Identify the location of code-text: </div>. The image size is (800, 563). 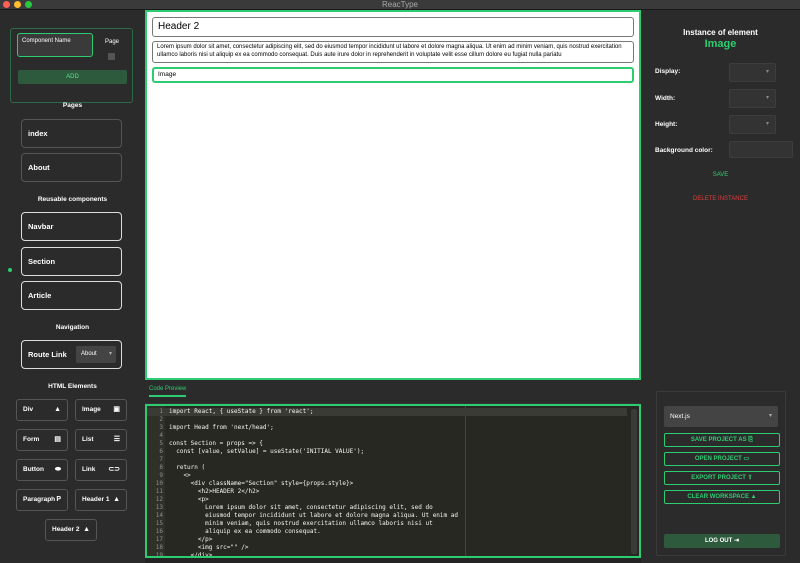
(191, 555).